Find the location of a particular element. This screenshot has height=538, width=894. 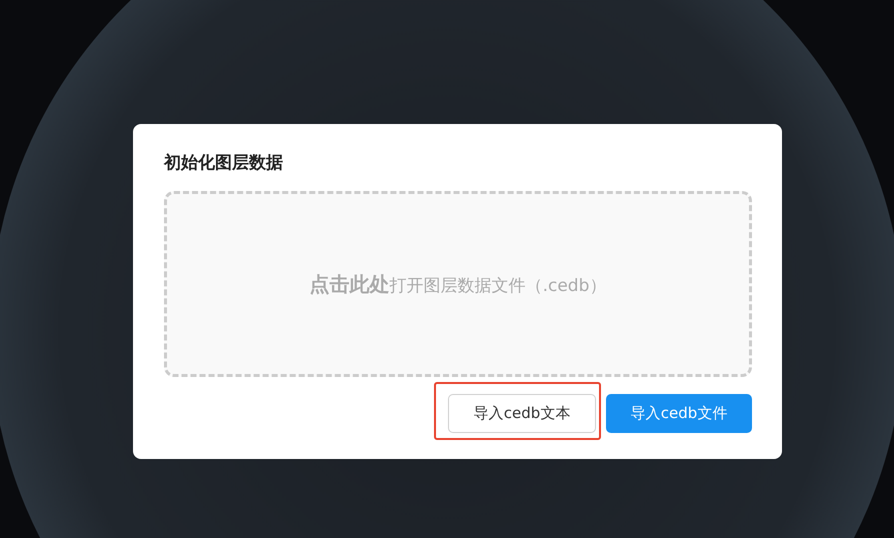

drop-zone-text: 点击此处打开图层数据文件（.cedb） is located at coordinates (458, 284).